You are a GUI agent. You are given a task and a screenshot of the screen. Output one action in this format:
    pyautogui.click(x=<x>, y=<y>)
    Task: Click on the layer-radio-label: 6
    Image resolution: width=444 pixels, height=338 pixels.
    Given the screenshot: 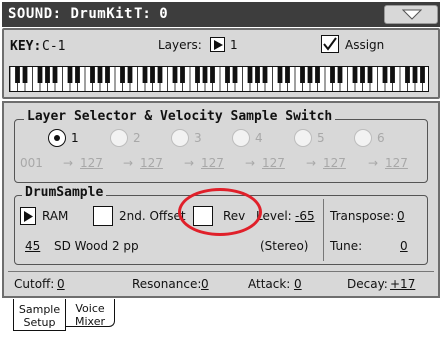 What is the action you would take?
    pyautogui.click(x=381, y=138)
    